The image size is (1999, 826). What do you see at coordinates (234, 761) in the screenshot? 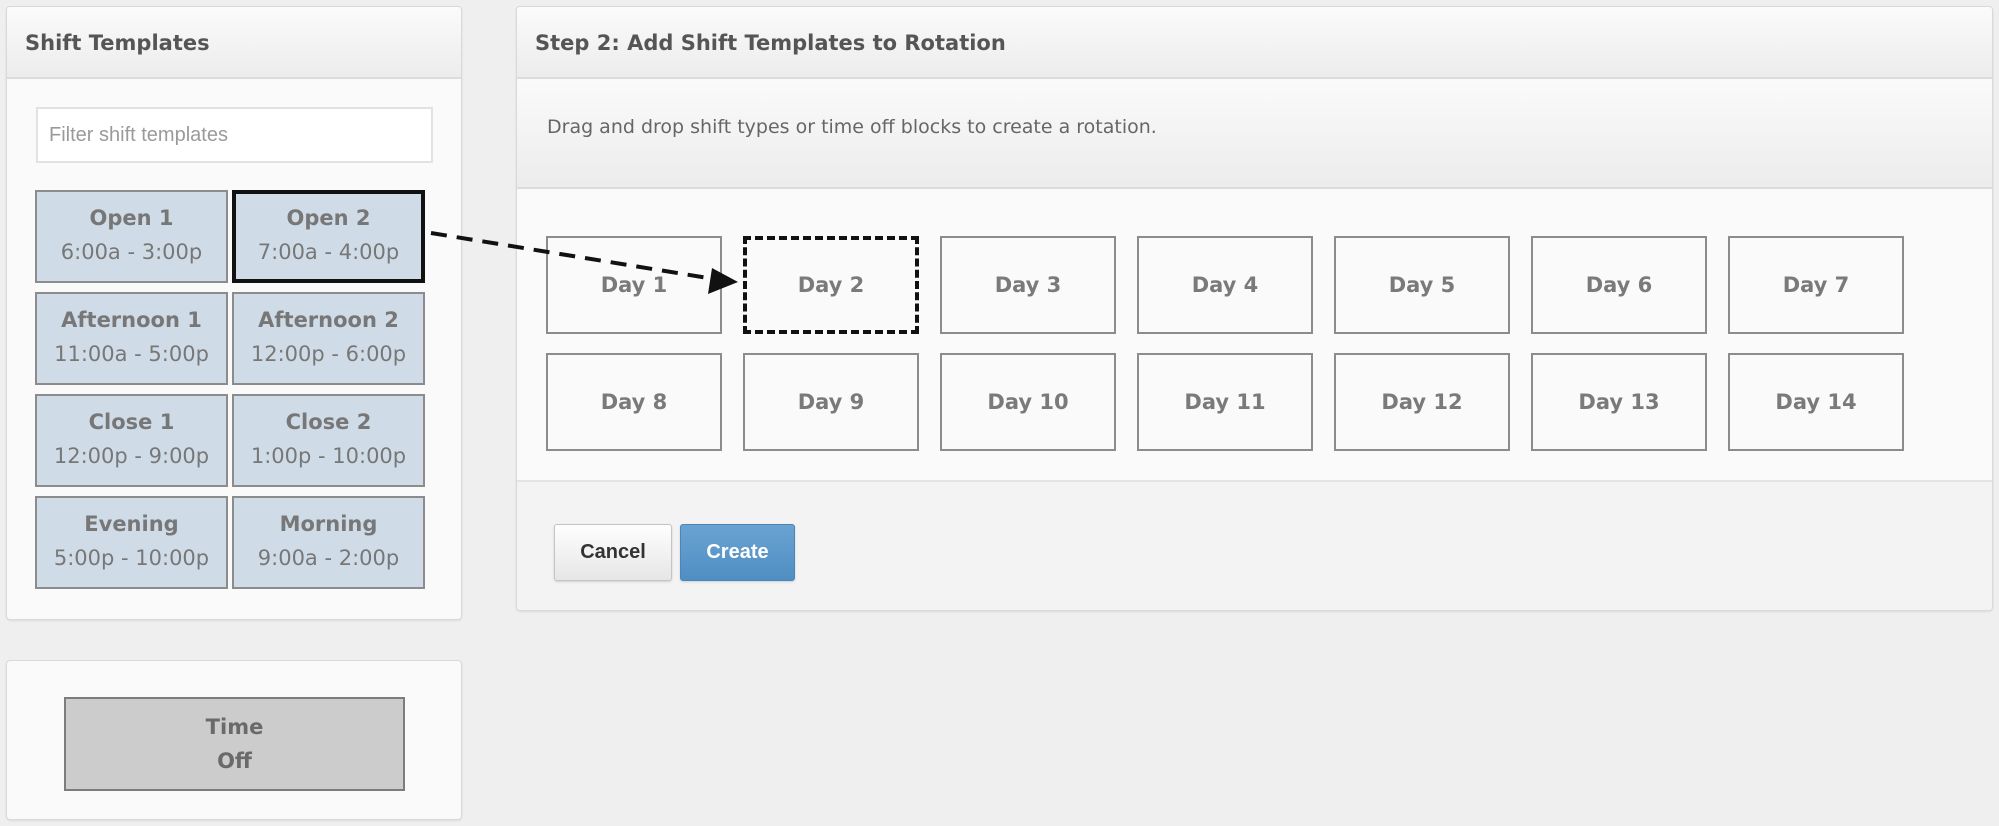
I see `time-off-label-line2: Off` at bounding box center [234, 761].